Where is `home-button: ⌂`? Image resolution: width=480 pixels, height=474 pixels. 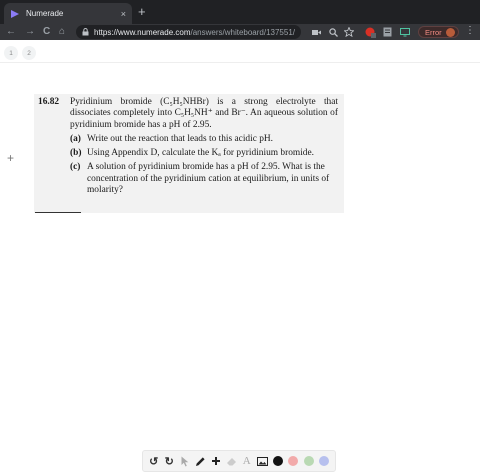
home-button: ⌂ is located at coordinates (62, 32).